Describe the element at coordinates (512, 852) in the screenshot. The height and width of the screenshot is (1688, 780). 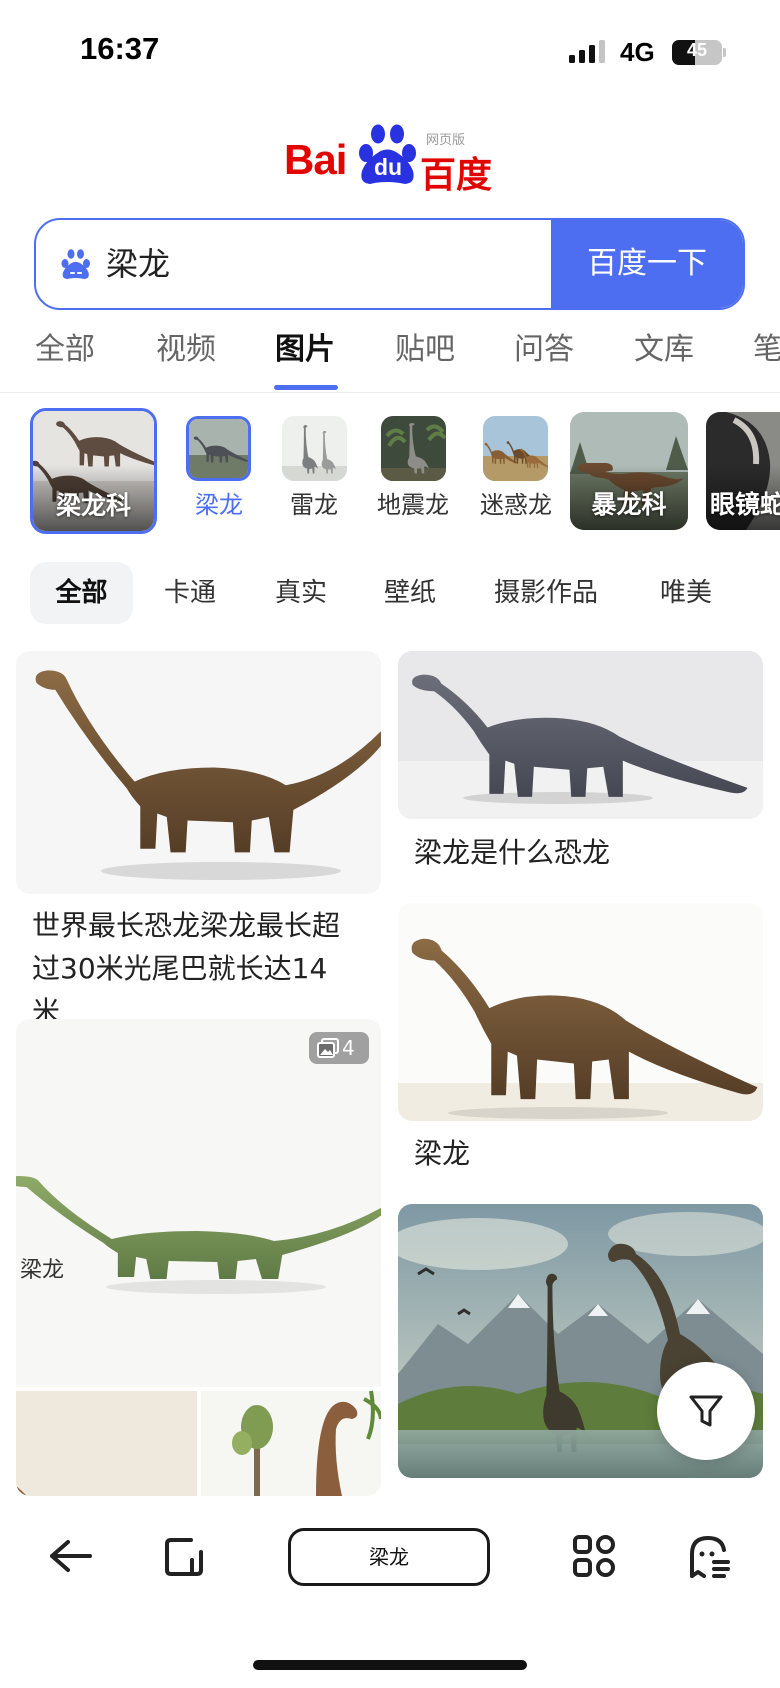
I see `result-caption: 梁龙是什么恐龙` at that location.